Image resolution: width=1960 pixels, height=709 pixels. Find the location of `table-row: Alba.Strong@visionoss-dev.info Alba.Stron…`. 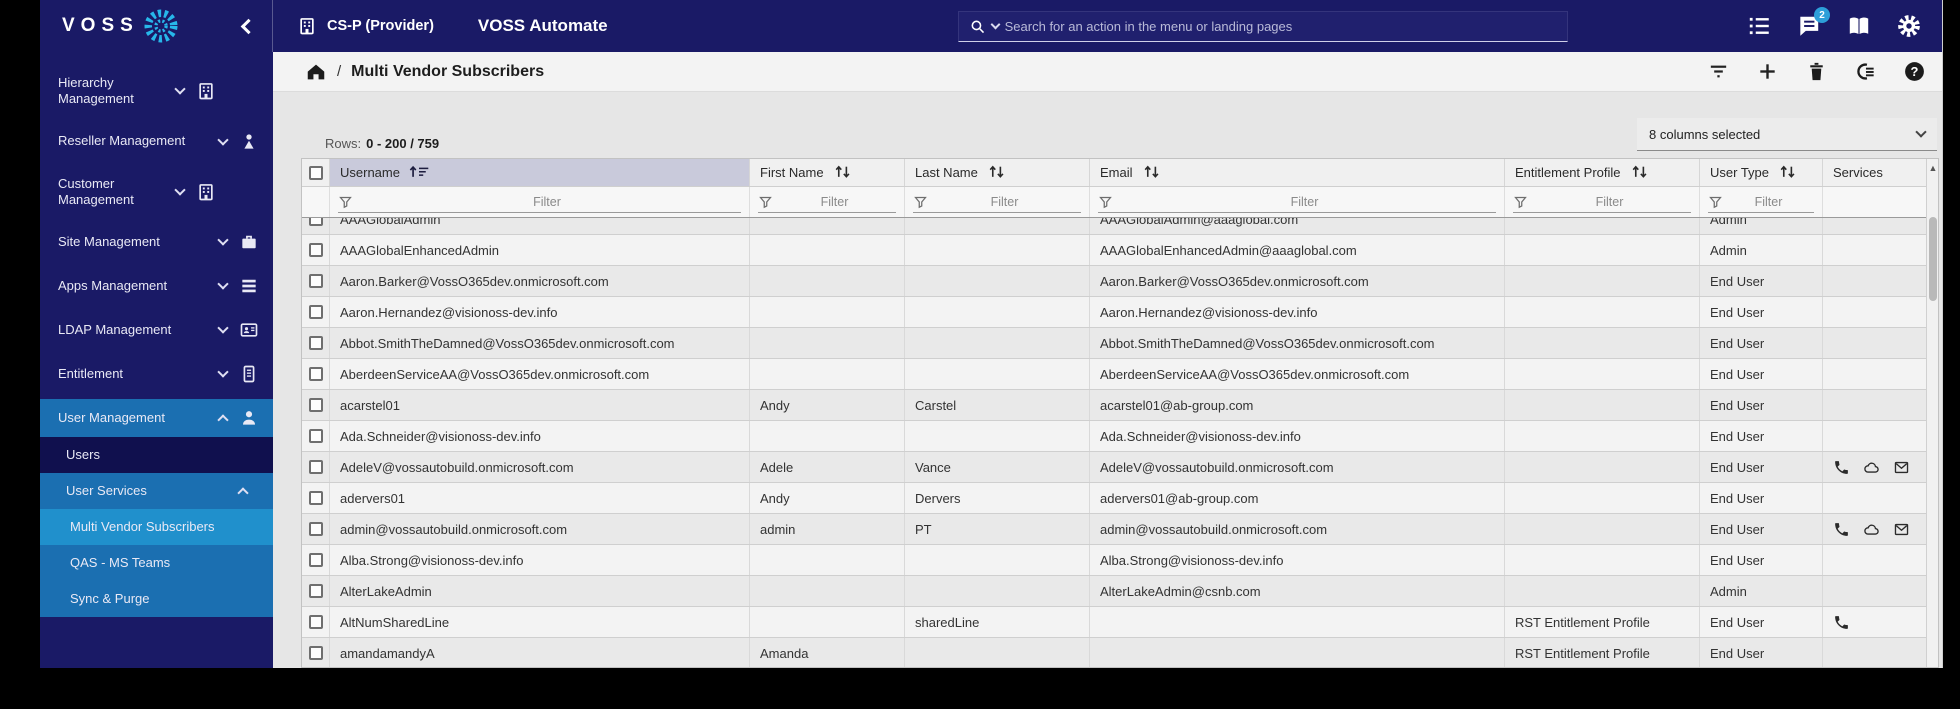

table-row: Alba.Strong@visionoss-dev.info Alba.Stron… is located at coordinates (1120, 560).